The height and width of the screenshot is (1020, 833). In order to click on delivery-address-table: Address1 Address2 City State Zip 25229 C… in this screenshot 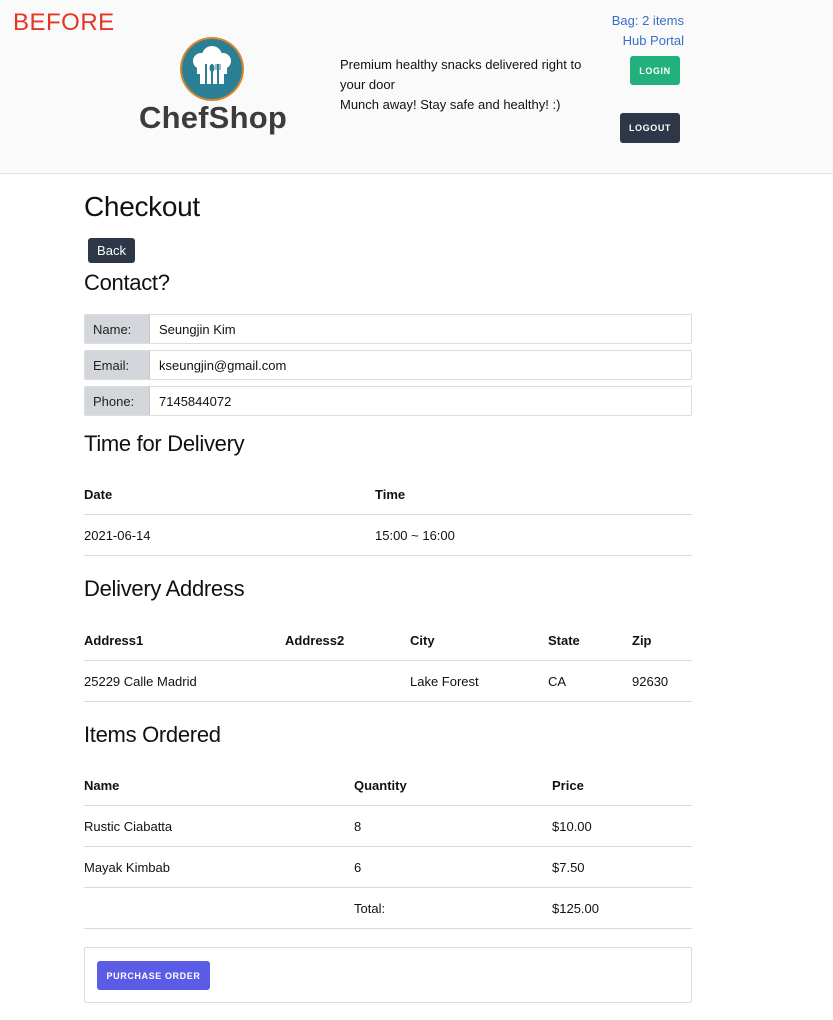, I will do `click(388, 661)`.